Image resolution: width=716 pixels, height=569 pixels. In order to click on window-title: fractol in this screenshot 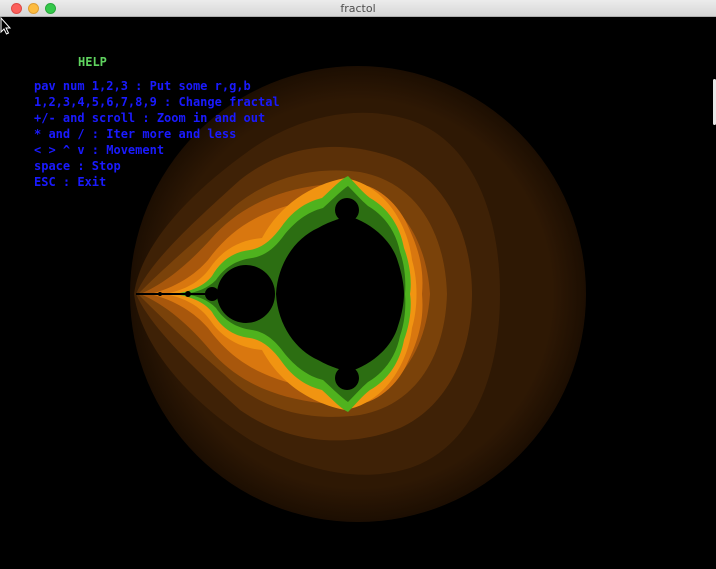, I will do `click(358, 8)`.